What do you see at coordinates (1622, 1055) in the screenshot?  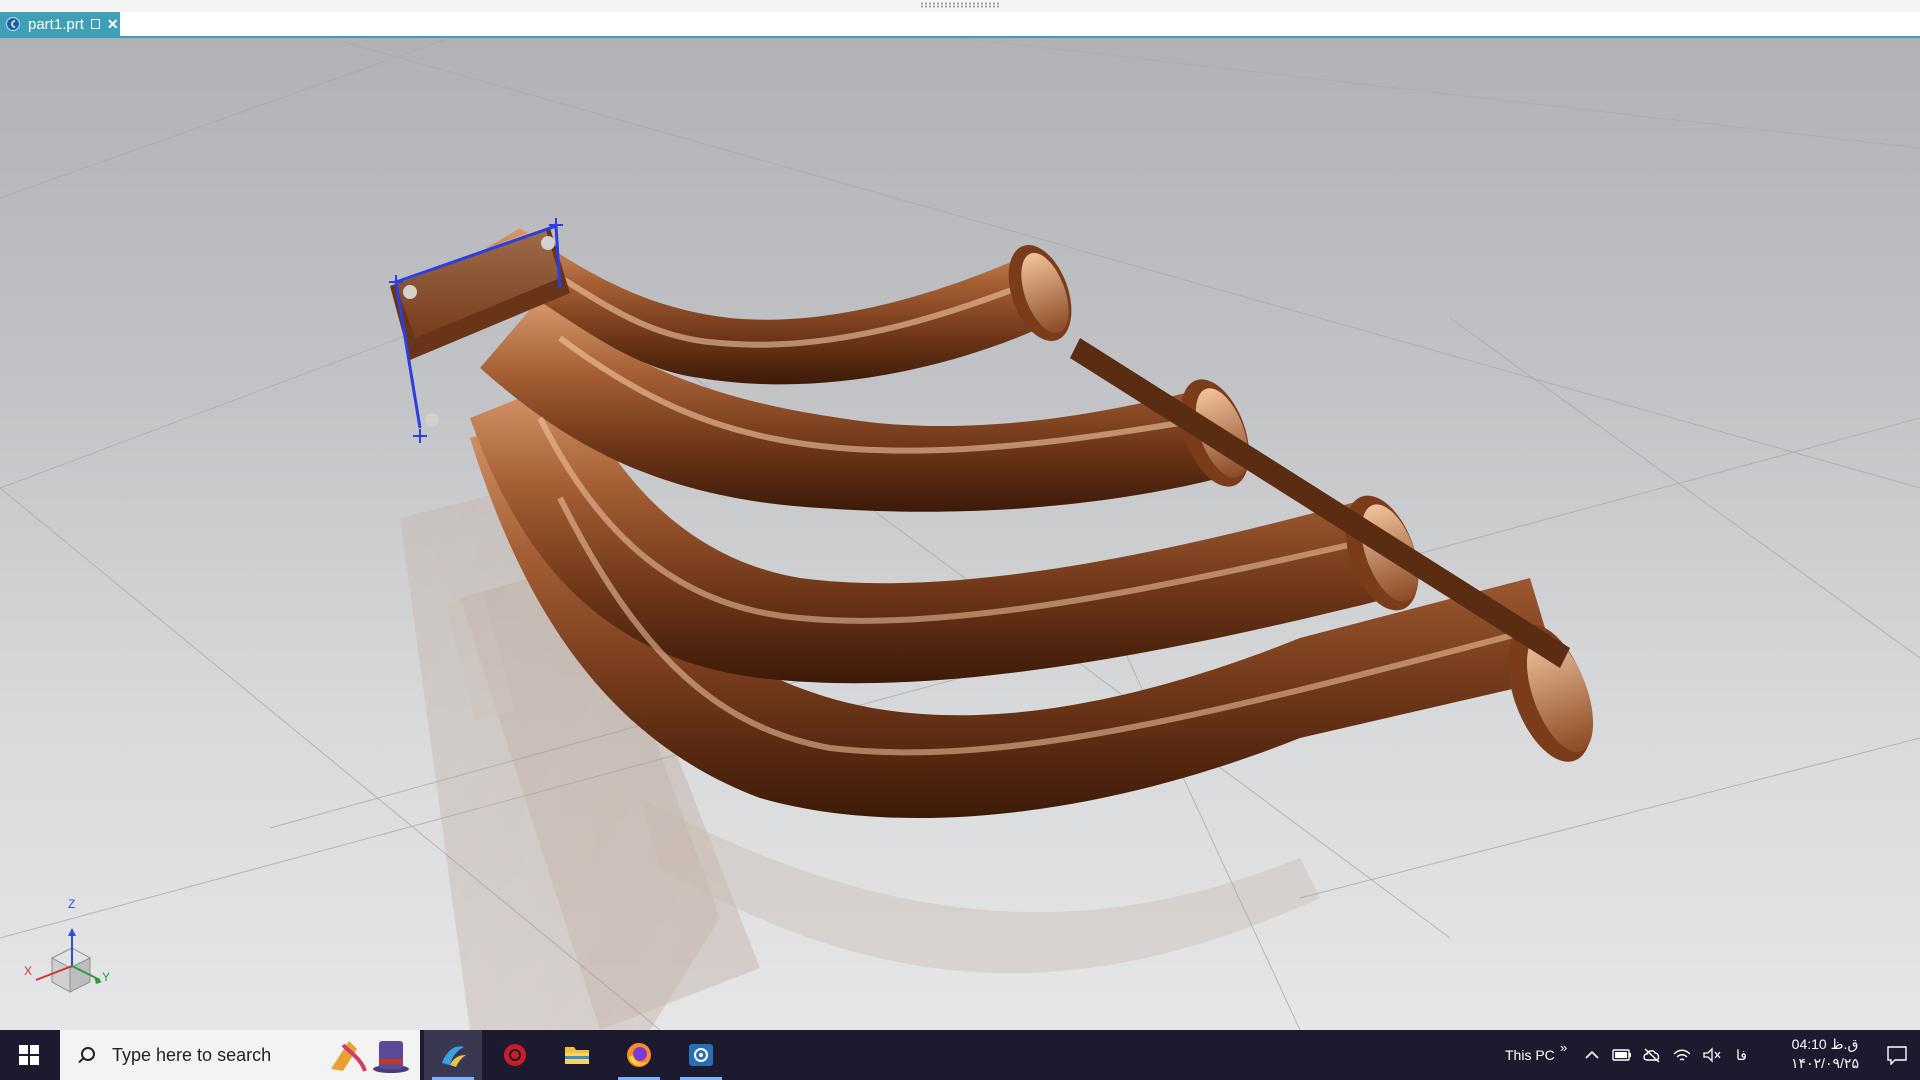 I see `battery-icon` at bounding box center [1622, 1055].